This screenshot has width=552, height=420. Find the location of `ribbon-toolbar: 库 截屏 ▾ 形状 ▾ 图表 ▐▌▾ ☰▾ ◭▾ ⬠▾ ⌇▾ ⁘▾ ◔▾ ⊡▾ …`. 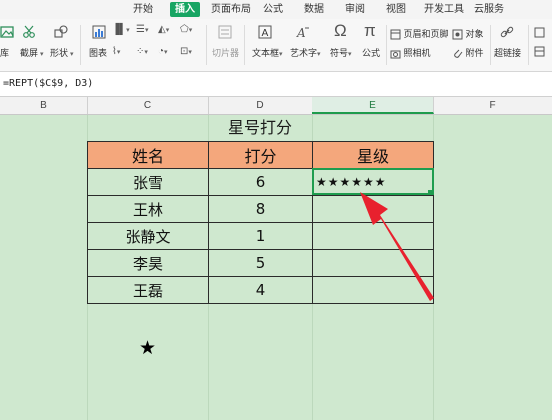

ribbon-toolbar: 库 截屏 ▾ 形状 ▾ 图表 ▐▌▾ ☰▾ ◭▾ ⬠▾ ⌇▾ ⁘▾ ◔▾ ⊡▾ … is located at coordinates (276, 45).